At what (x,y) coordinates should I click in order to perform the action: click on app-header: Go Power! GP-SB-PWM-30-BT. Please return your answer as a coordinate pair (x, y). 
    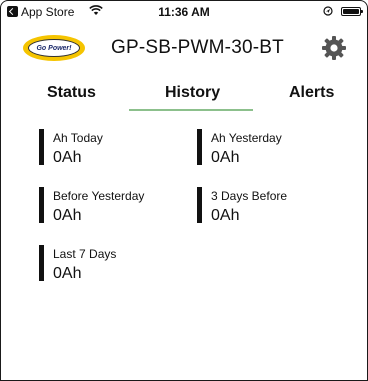
    Looking at the image, I should click on (184, 47).